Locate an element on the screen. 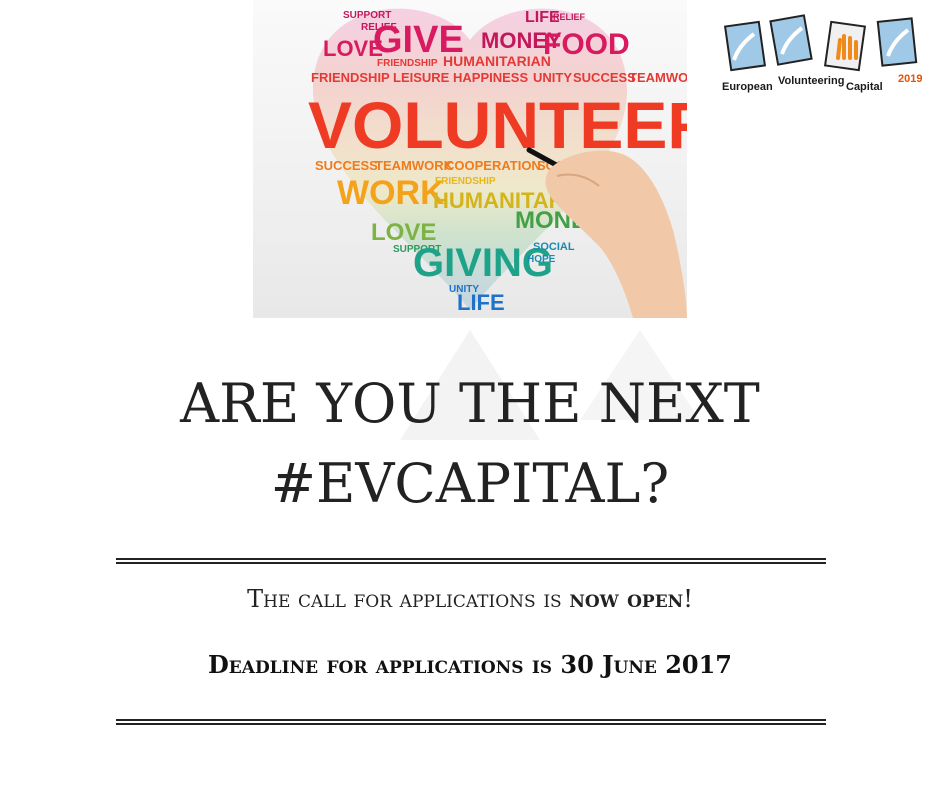  call-prefix: The call for applications is is located at coordinates (408, 599).